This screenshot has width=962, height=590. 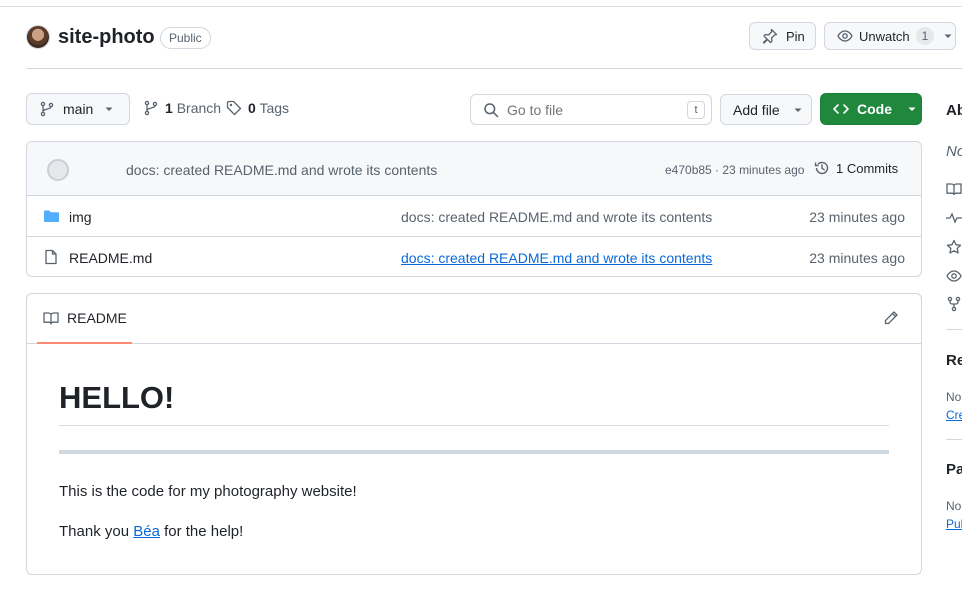 What do you see at coordinates (841, 109) in the screenshot?
I see `code-icon` at bounding box center [841, 109].